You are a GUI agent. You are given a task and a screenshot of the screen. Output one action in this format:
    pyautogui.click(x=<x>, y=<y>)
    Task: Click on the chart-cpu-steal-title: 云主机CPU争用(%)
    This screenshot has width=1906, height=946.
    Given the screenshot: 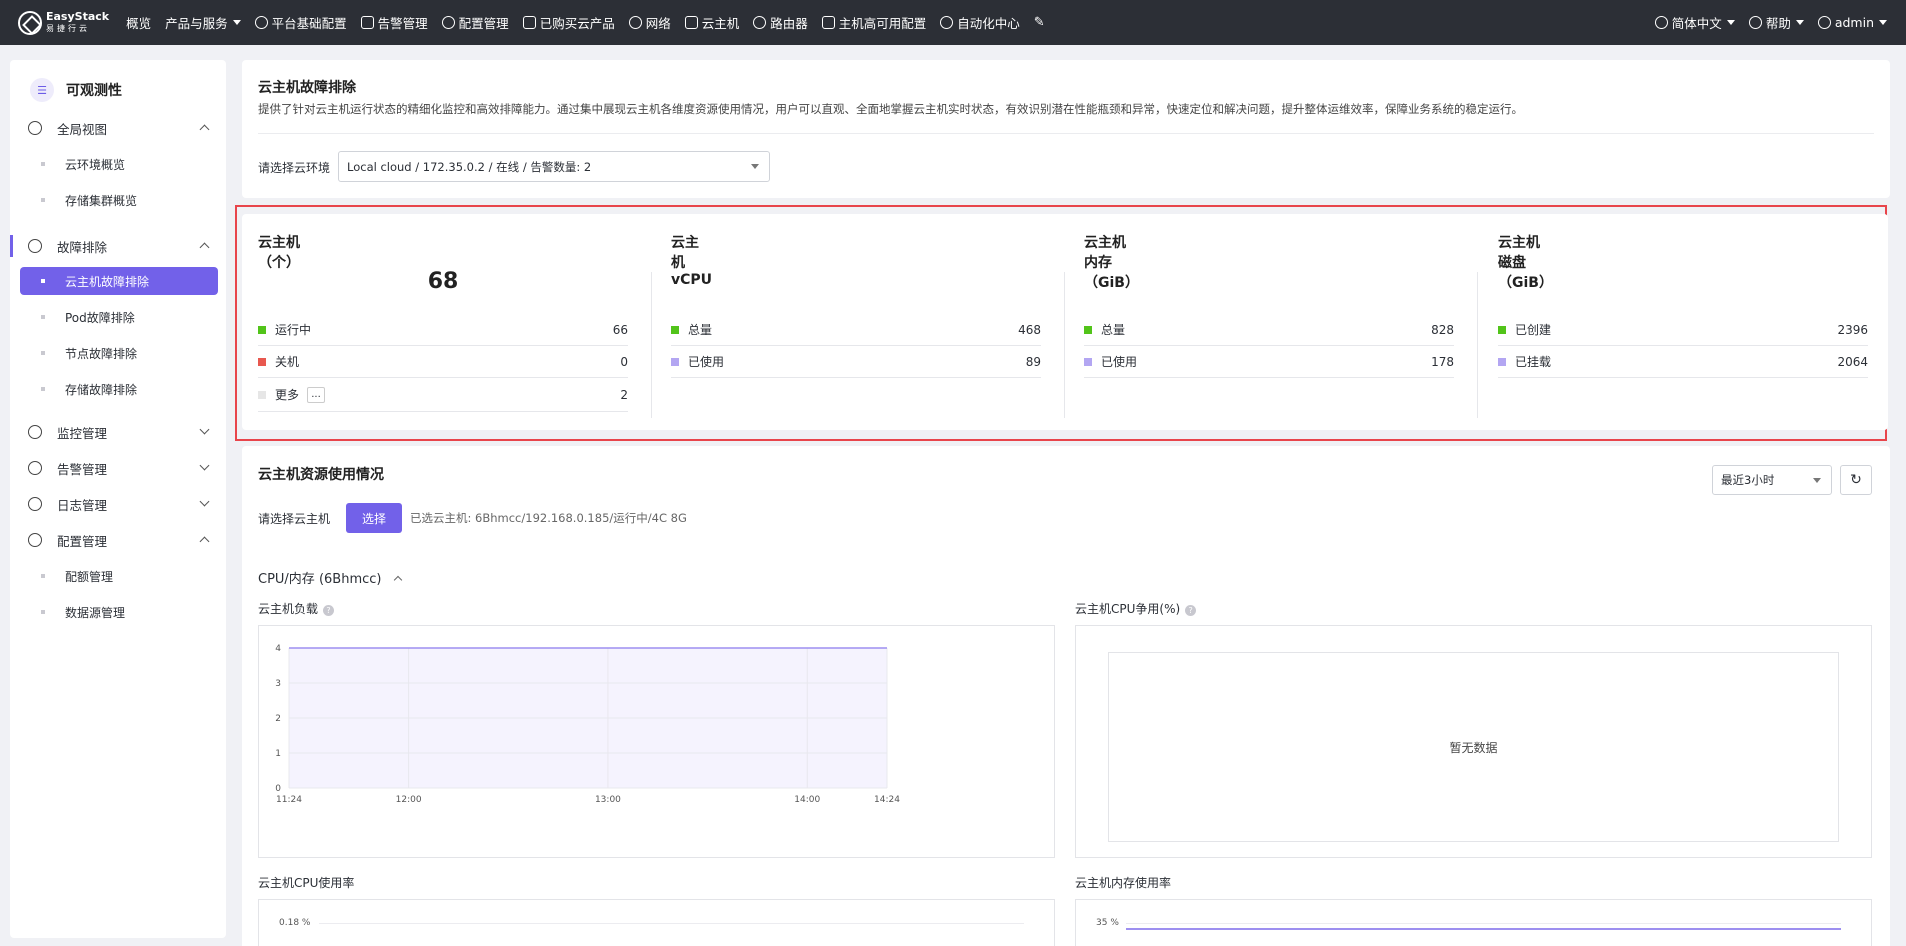 What is the action you would take?
    pyautogui.click(x=1128, y=609)
    